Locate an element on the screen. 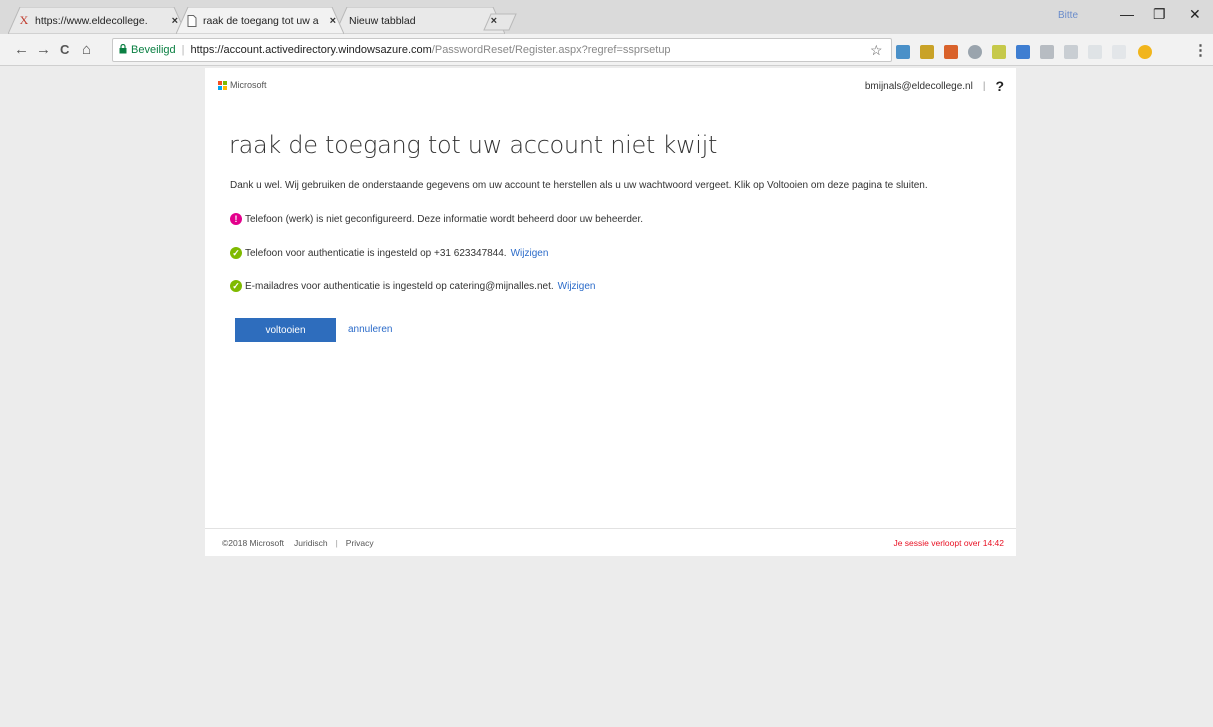 Image resolution: width=1213 pixels, height=727 pixels. session-timer: Je sessie verloopt over 14:42 is located at coordinates (948, 542).